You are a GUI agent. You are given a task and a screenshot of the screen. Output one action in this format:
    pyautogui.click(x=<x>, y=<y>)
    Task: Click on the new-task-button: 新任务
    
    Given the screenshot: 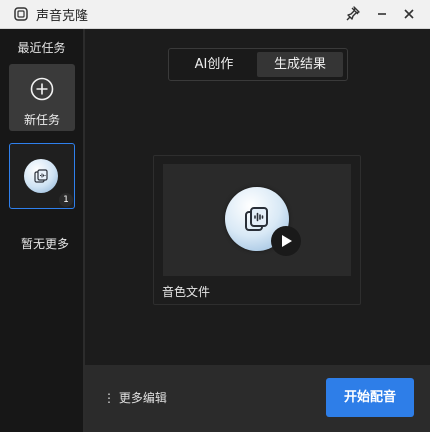 What is the action you would take?
    pyautogui.click(x=42, y=97)
    